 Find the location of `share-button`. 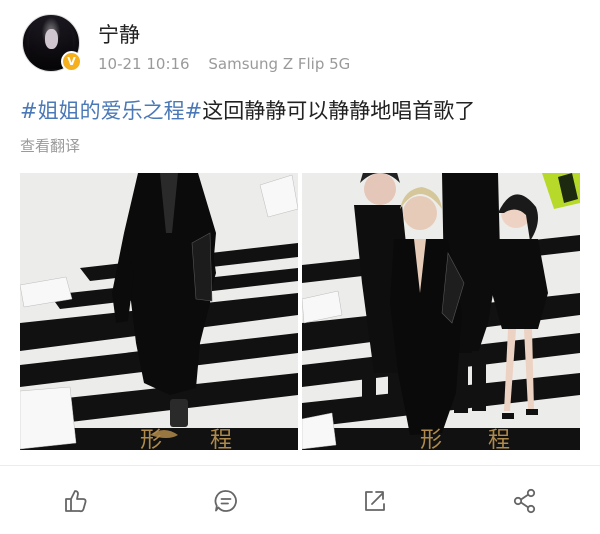

share-button is located at coordinates (525, 501).